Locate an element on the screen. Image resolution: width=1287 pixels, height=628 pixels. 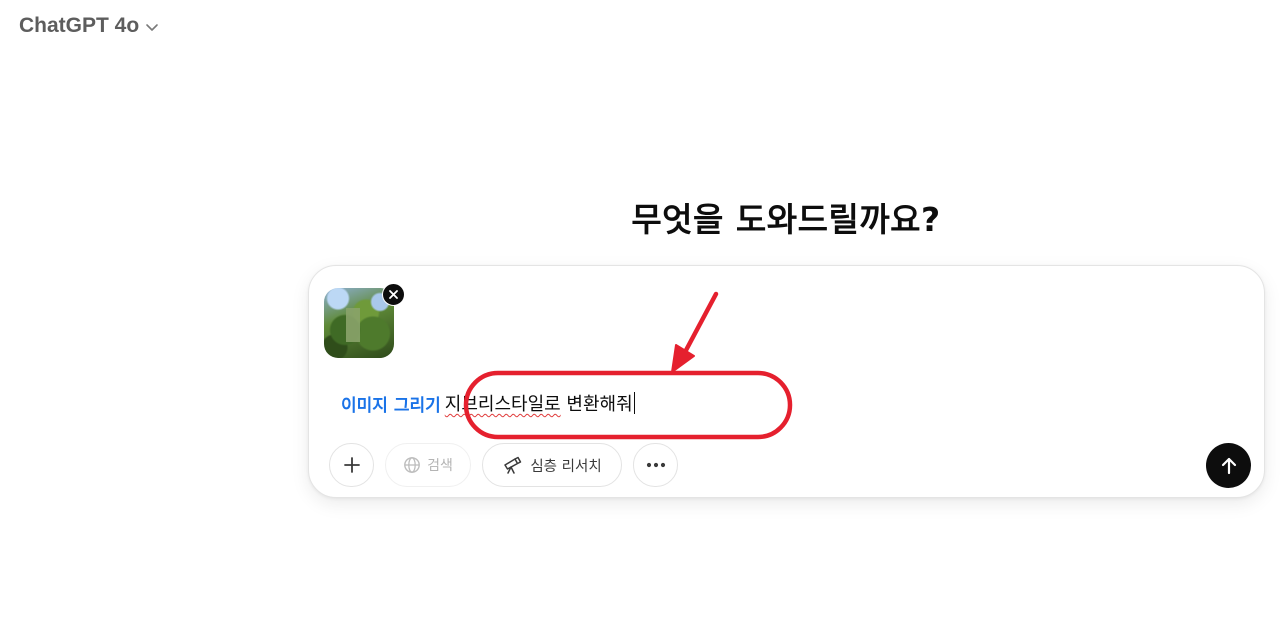
globe-icon is located at coordinates (412, 465).